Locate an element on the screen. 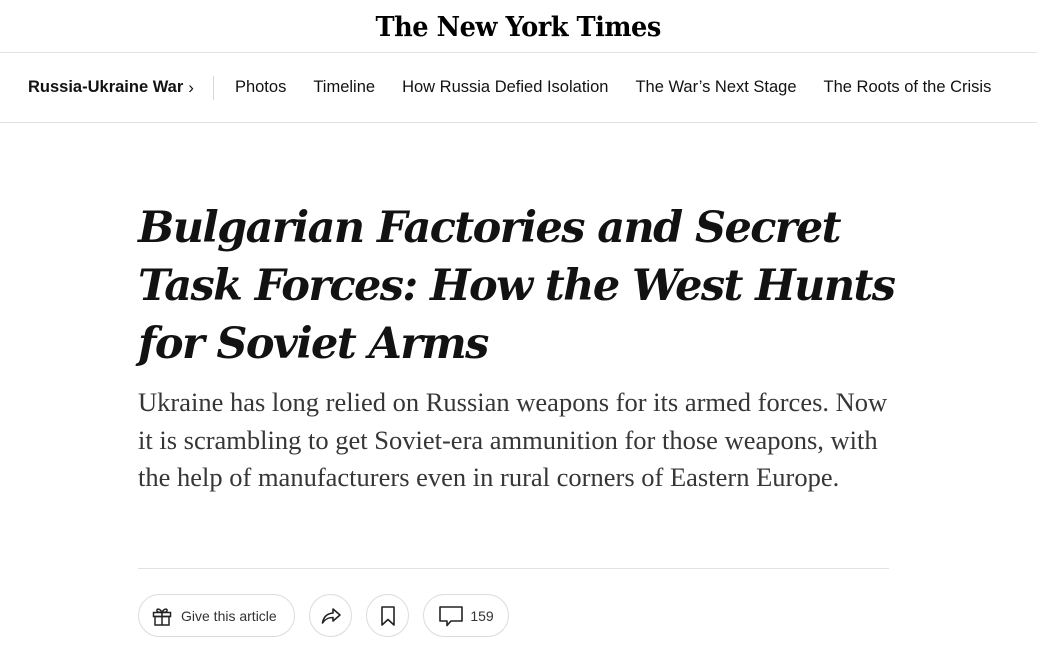 This screenshot has width=1037, height=668. share-button is located at coordinates (330, 615).